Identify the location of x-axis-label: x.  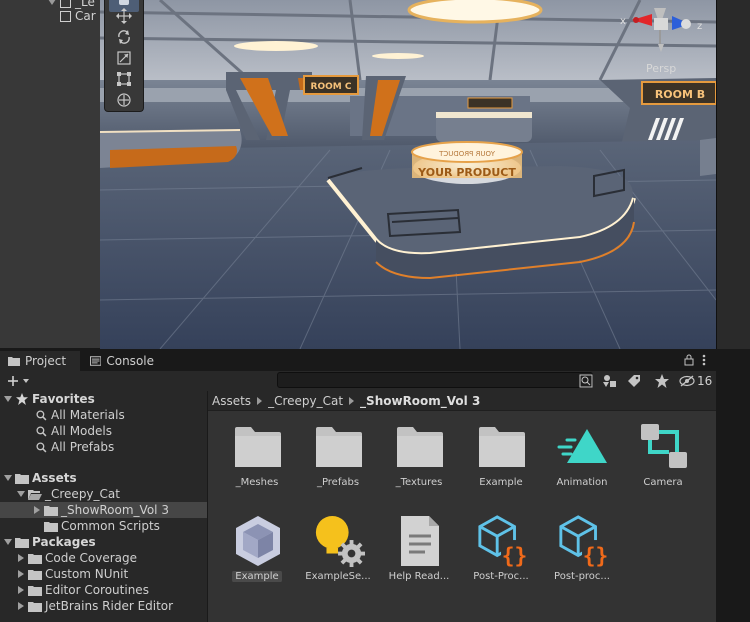
(623, 21).